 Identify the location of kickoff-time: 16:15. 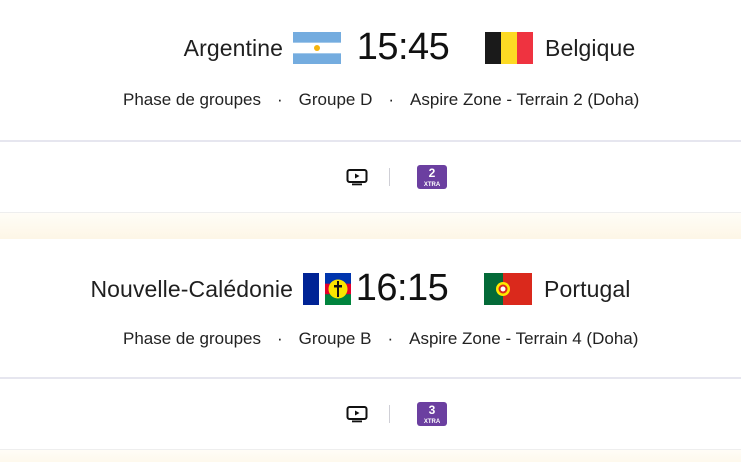
(402, 288).